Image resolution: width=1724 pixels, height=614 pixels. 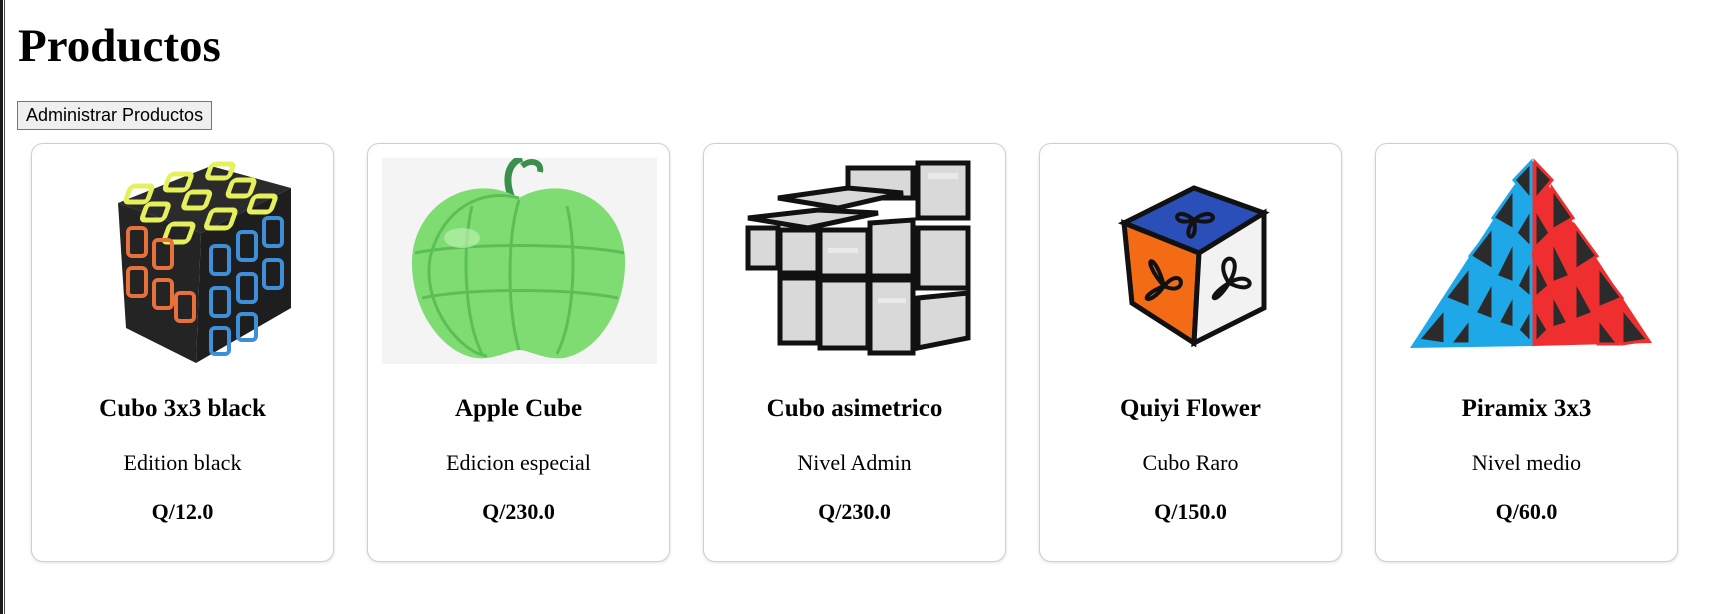 I want to click on product-description: Edicion especial, so click(x=518, y=462).